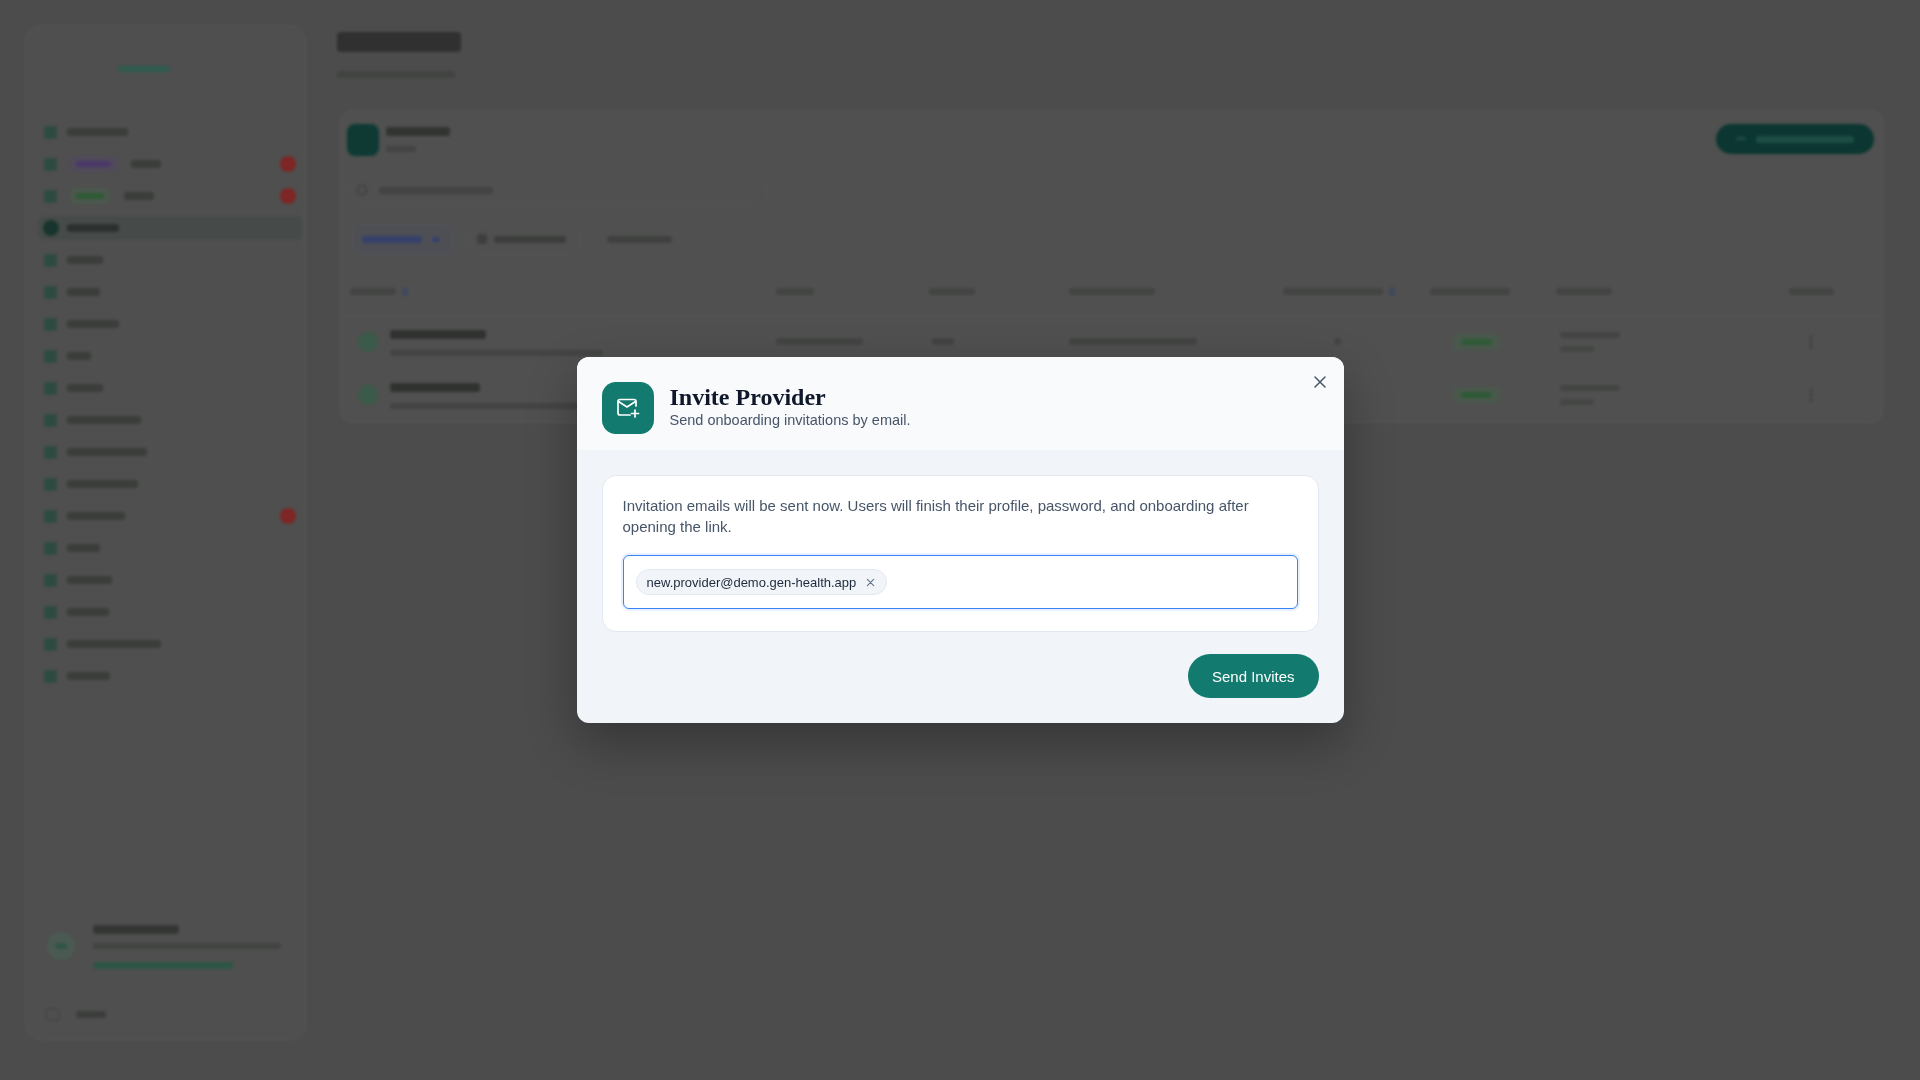 Image resolution: width=1920 pixels, height=1080 pixels. I want to click on invite-message: Invitation emails will be sent now. Users will finish their profile, password, and onboarding after opening the link., so click(936, 516).